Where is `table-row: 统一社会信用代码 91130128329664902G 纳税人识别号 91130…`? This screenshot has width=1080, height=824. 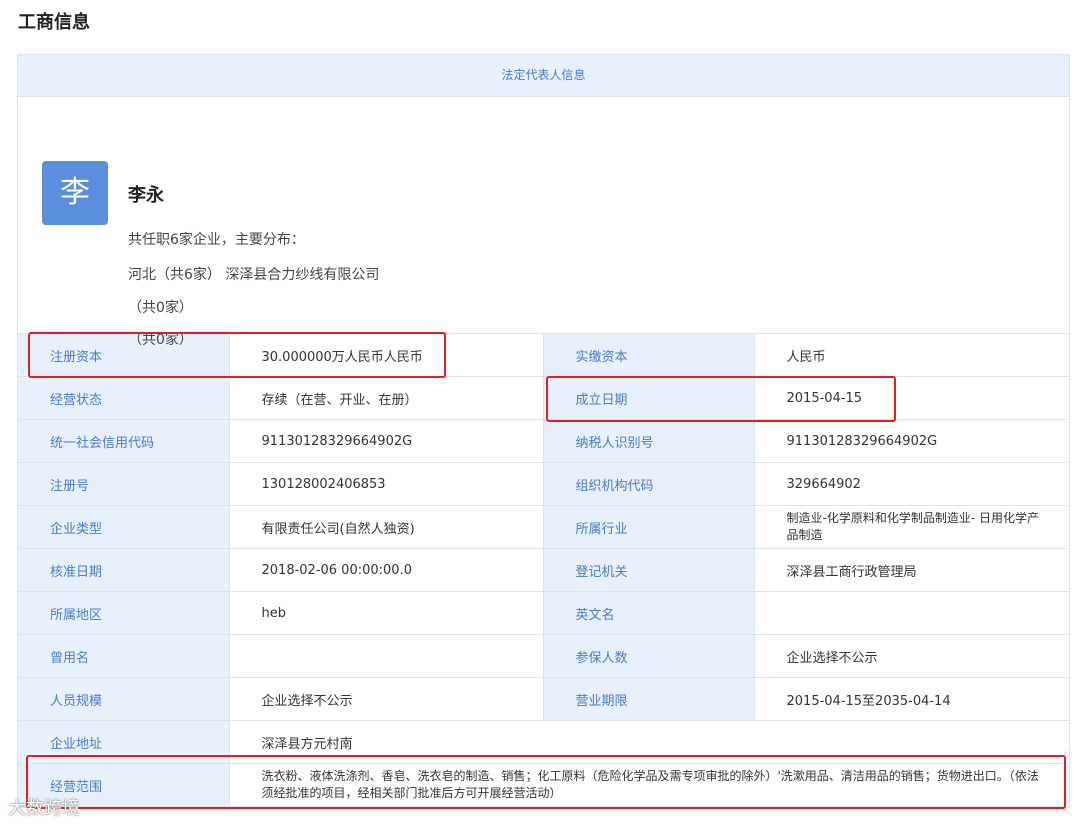
table-row: 统一社会信用代码 91130128329664902G 纳税人识别号 91130… is located at coordinates (543, 441).